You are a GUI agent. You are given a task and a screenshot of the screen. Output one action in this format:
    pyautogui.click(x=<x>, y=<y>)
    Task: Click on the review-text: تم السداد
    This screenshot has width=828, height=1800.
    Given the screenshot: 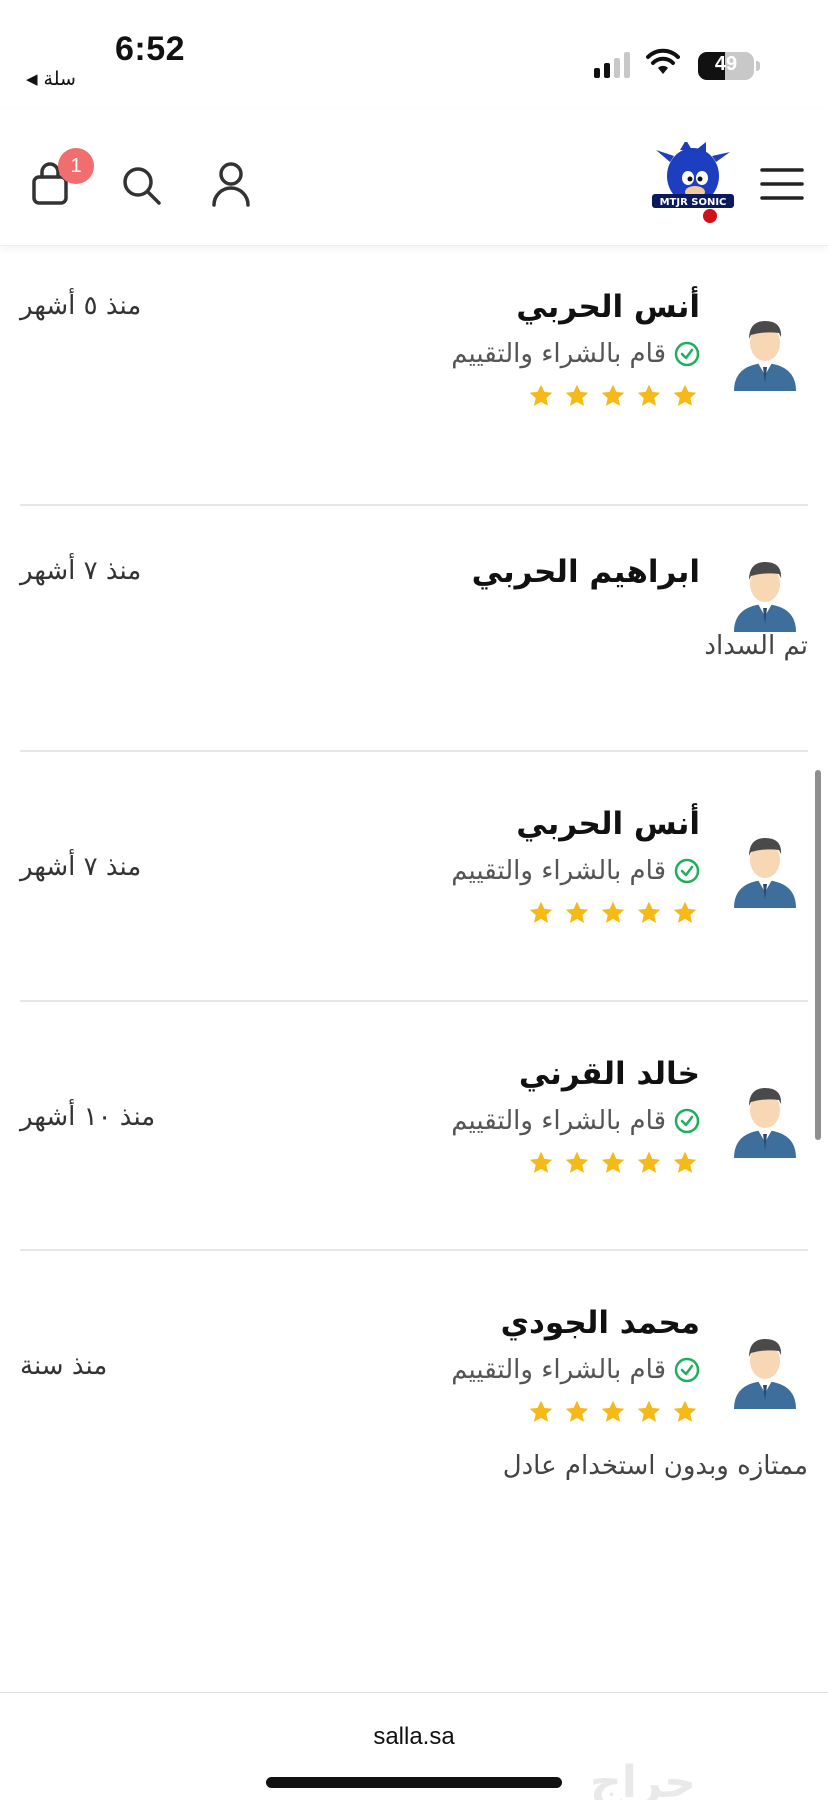 What is the action you would take?
    pyautogui.click(x=756, y=646)
    